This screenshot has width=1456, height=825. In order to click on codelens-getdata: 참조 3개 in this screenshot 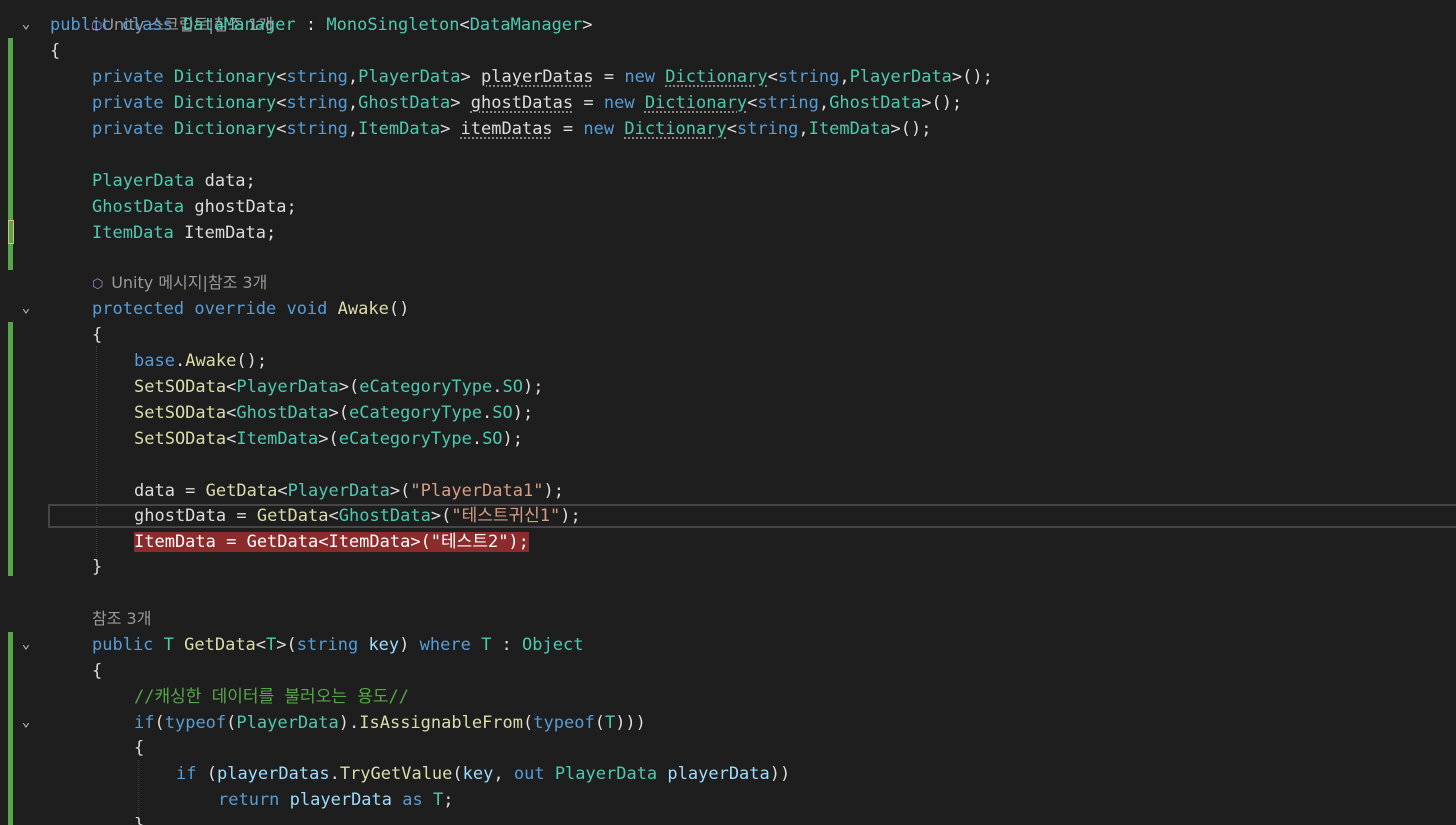, I will do `click(753, 619)`.